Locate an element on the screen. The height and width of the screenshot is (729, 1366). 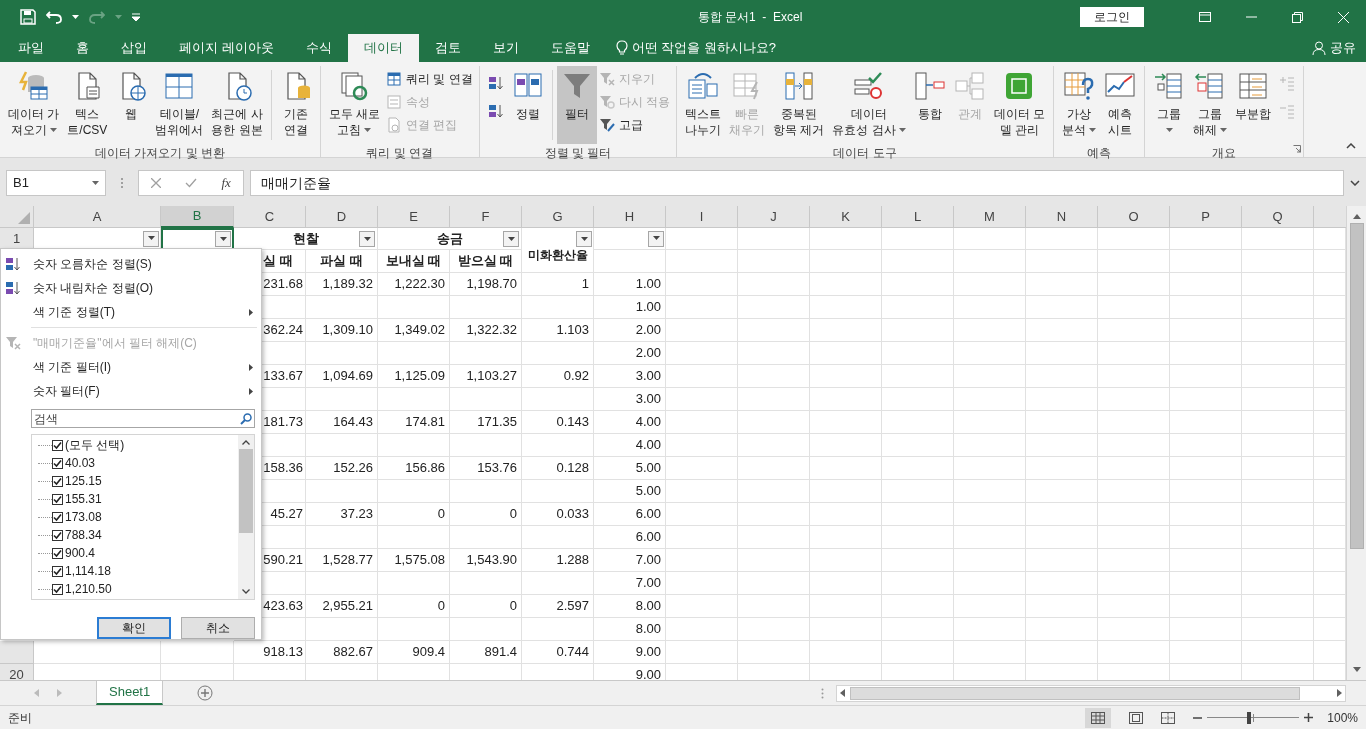
sheet-tab: Sheet1 is located at coordinates (130, 693).